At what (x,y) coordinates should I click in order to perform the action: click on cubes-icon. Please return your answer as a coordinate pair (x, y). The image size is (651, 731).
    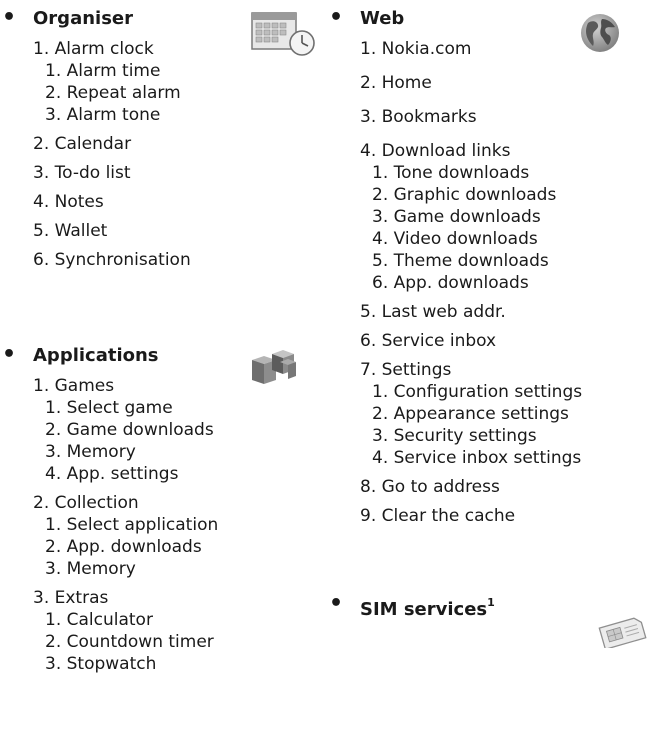
    Looking at the image, I should click on (275, 370).